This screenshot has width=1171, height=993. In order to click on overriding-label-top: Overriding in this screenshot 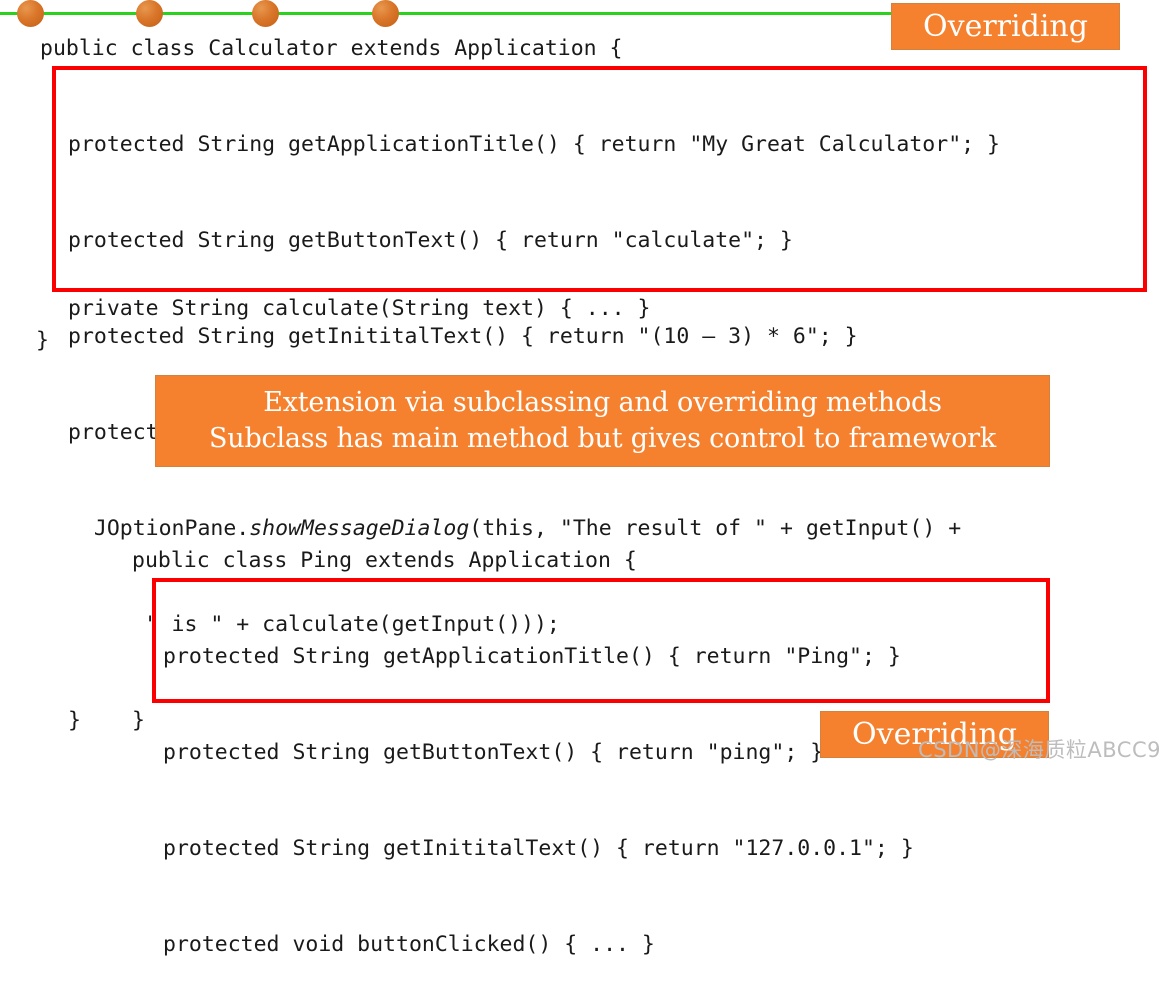, I will do `click(1005, 26)`.